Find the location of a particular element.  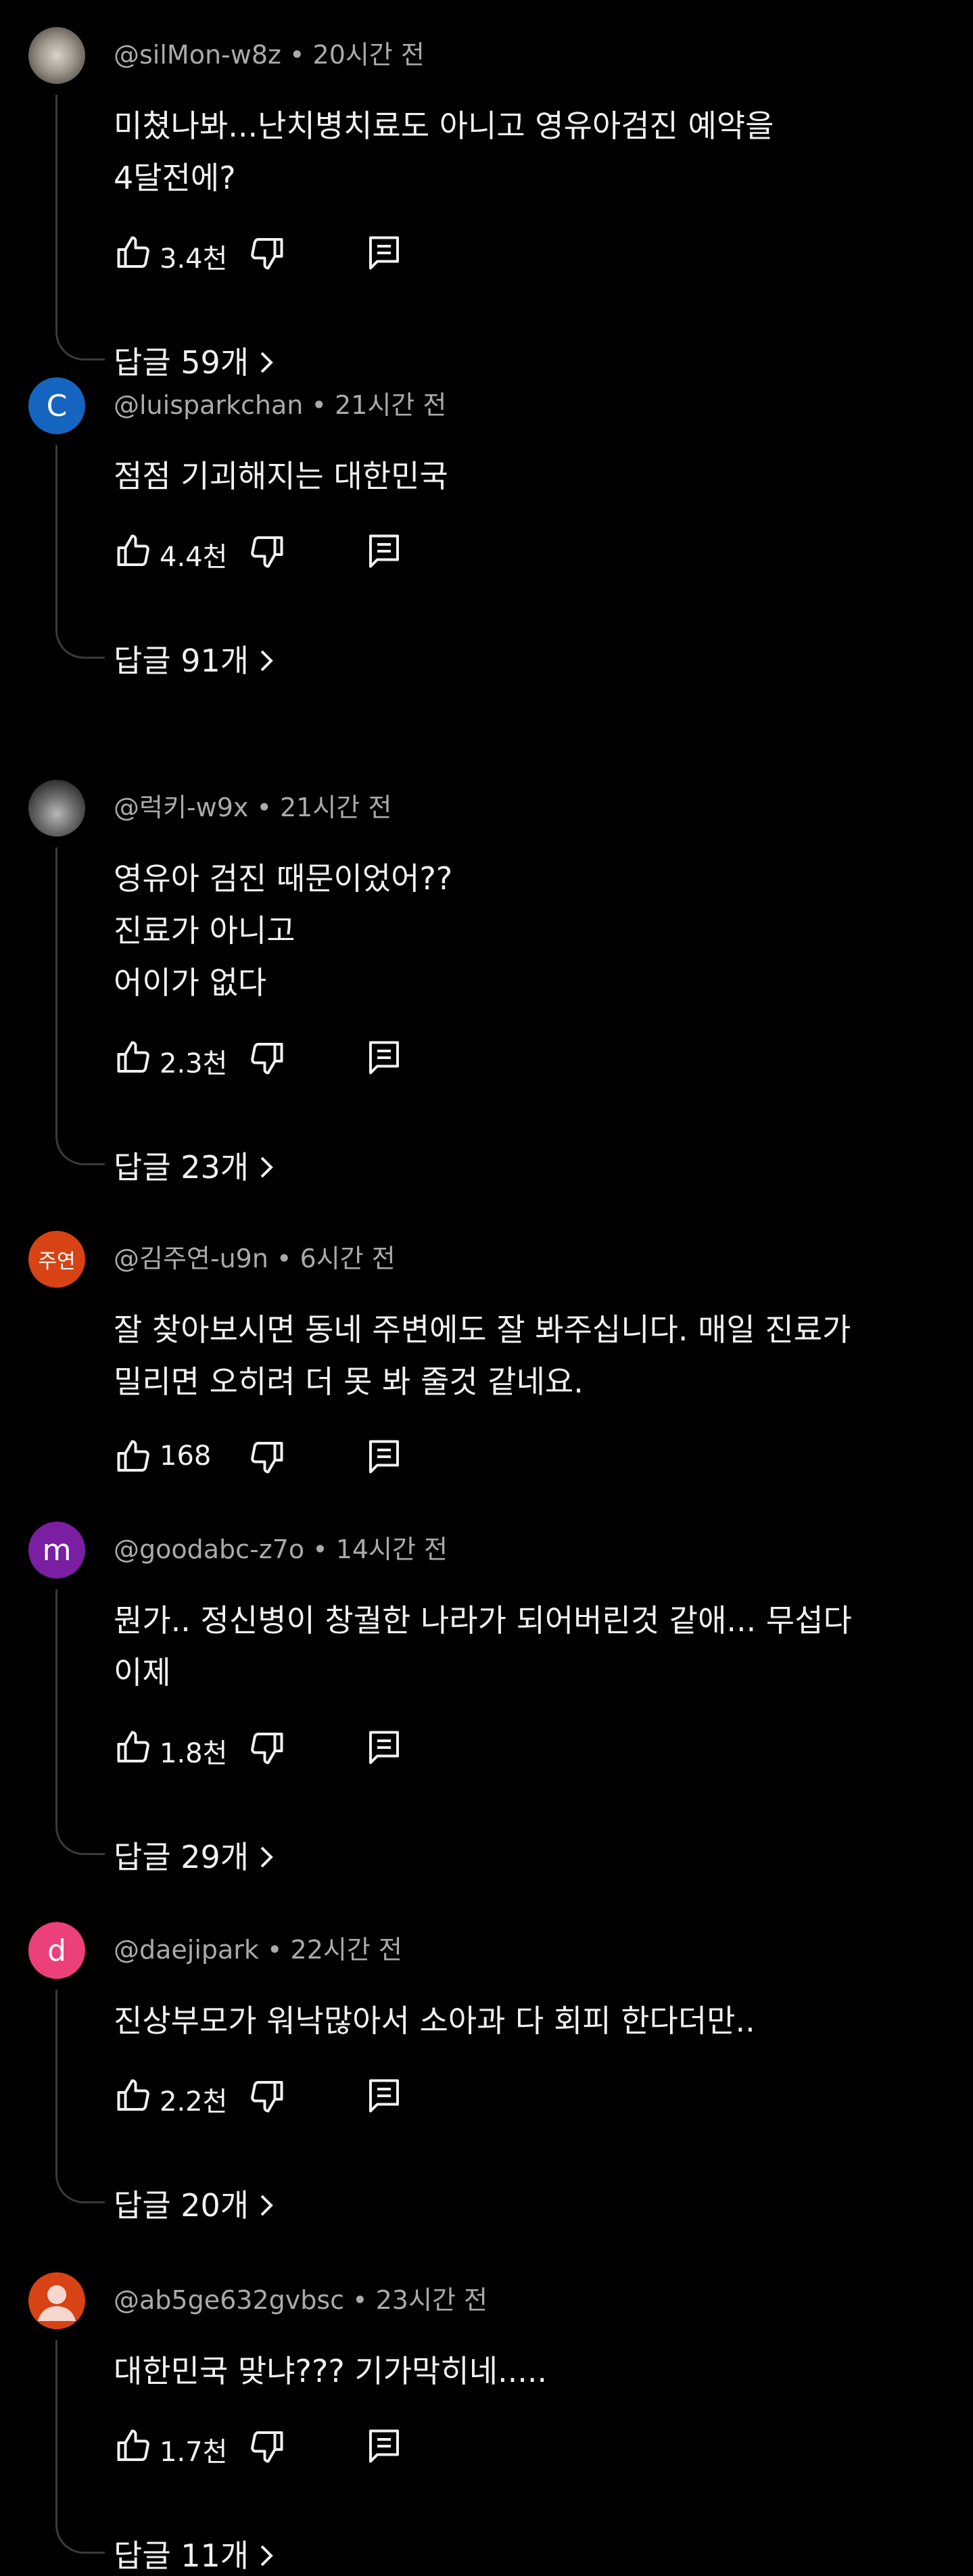

like-count: 168 is located at coordinates (186, 1456).